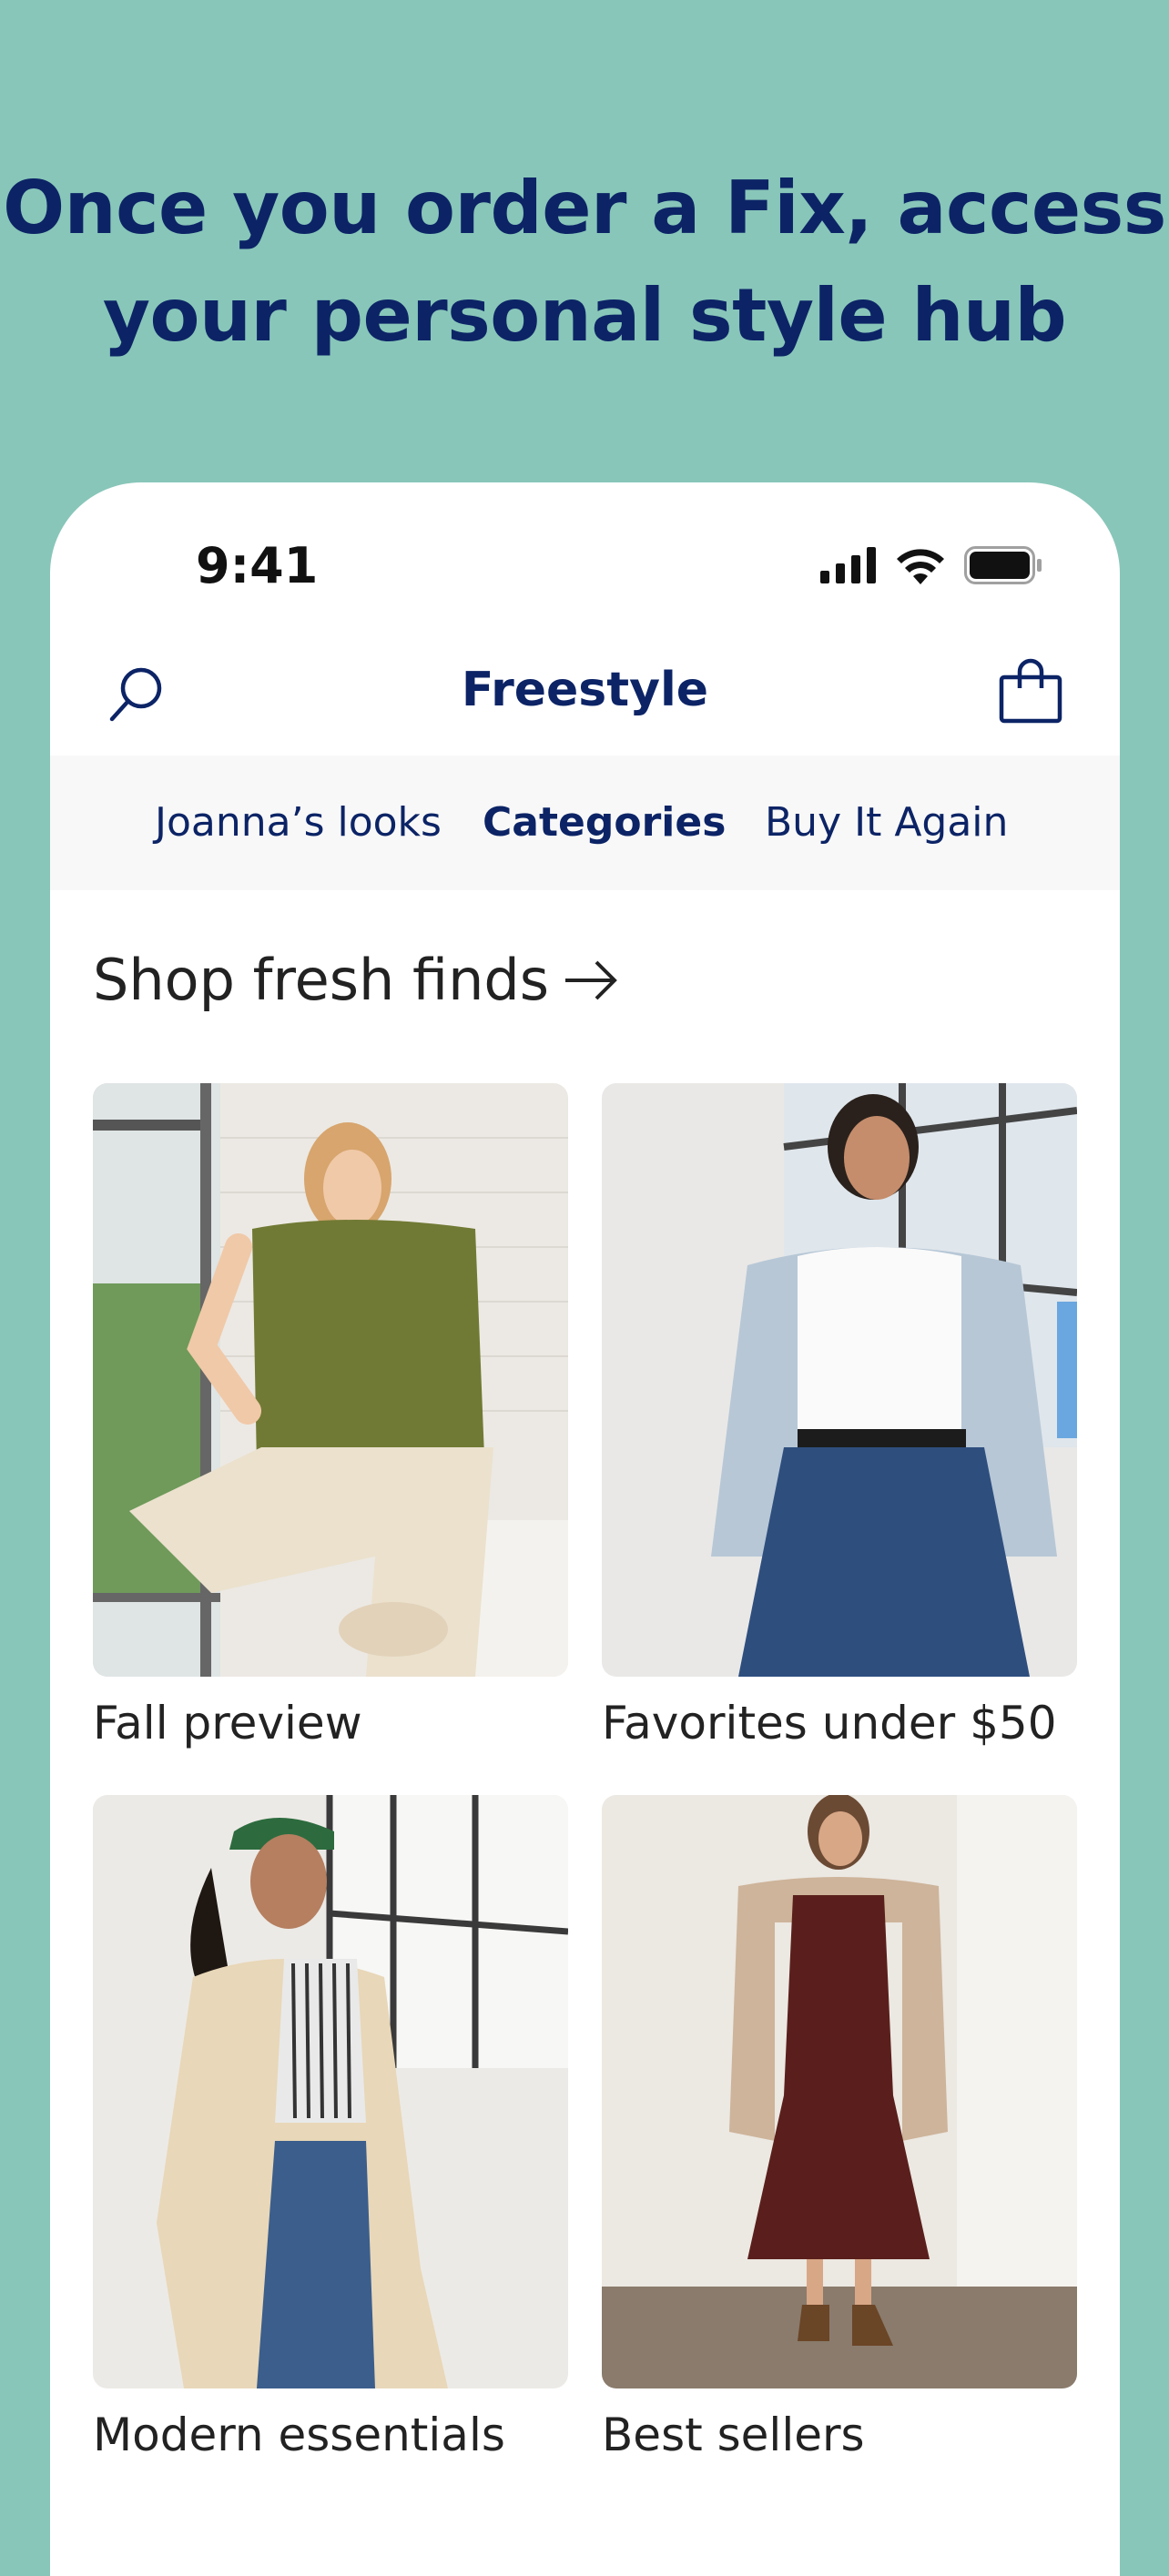  What do you see at coordinates (1003, 565) in the screenshot?
I see `battery-icon` at bounding box center [1003, 565].